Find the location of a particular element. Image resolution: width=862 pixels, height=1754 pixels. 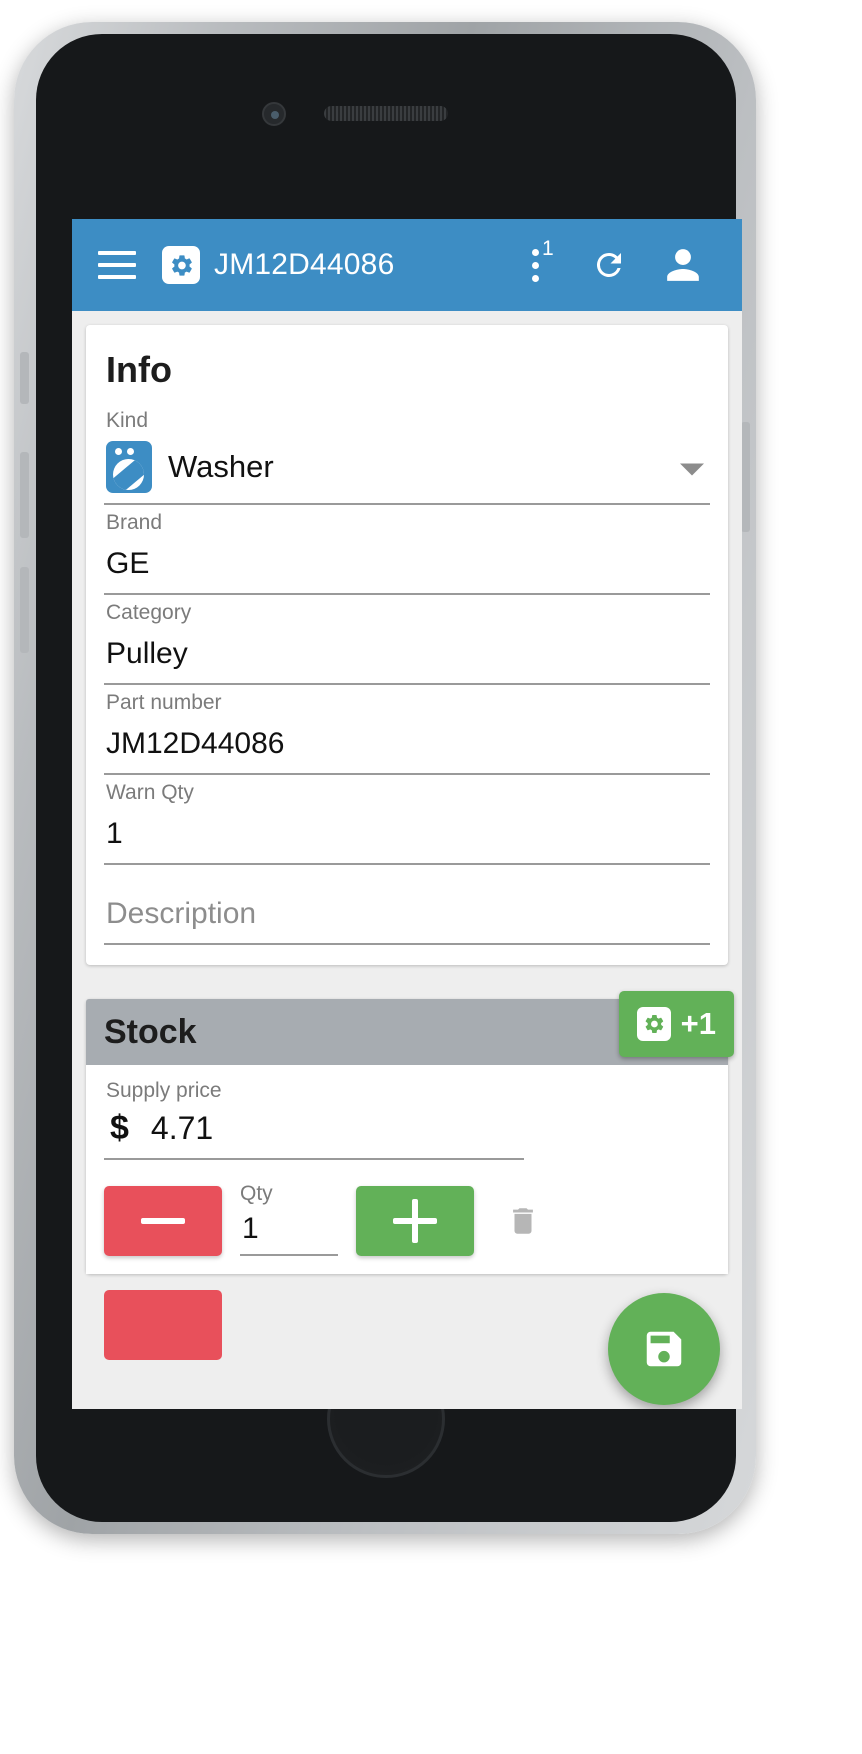

volume-up-button is located at coordinates (24, 495).